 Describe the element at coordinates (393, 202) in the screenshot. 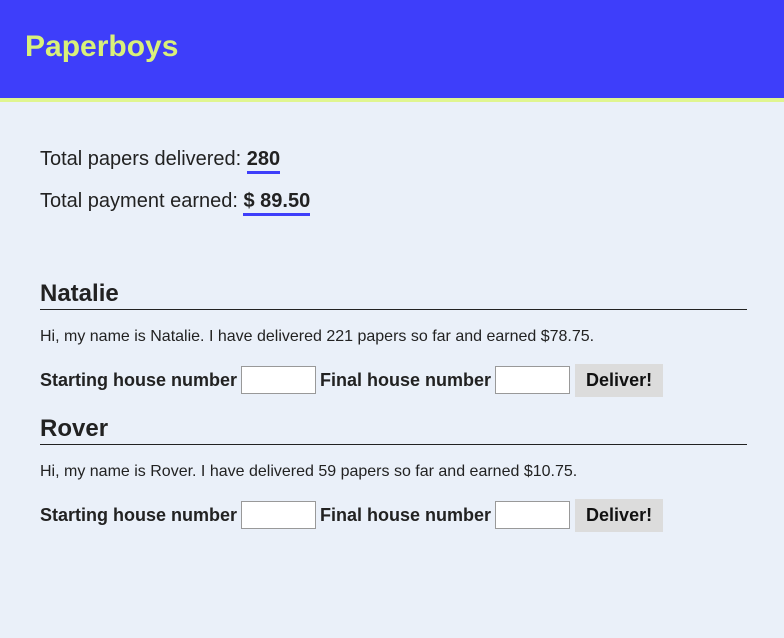

I see `total-payment-line: Total payment earned: $ 89.50` at that location.